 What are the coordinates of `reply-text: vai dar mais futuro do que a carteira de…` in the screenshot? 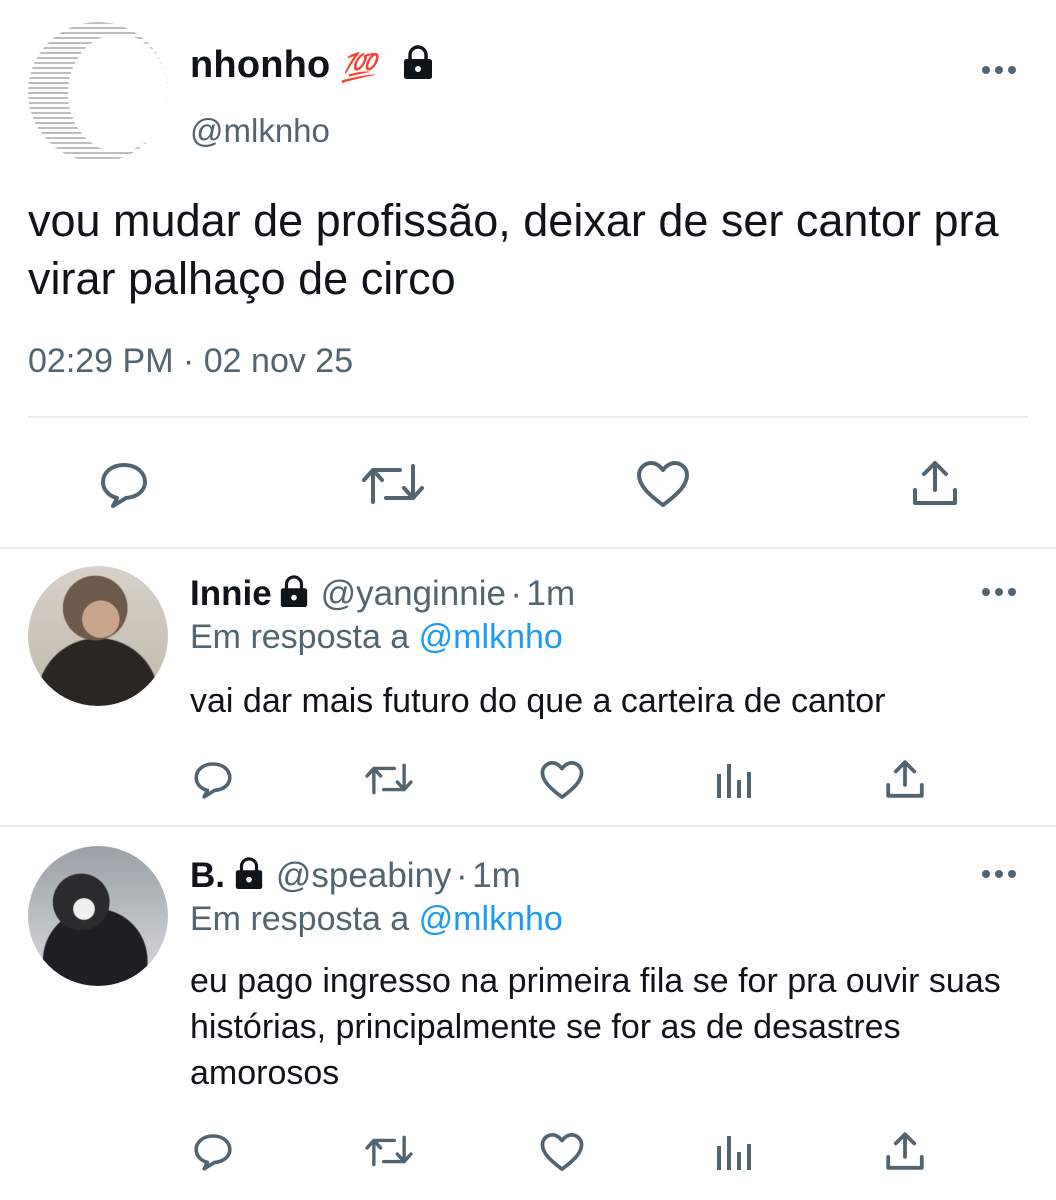 It's located at (538, 701).